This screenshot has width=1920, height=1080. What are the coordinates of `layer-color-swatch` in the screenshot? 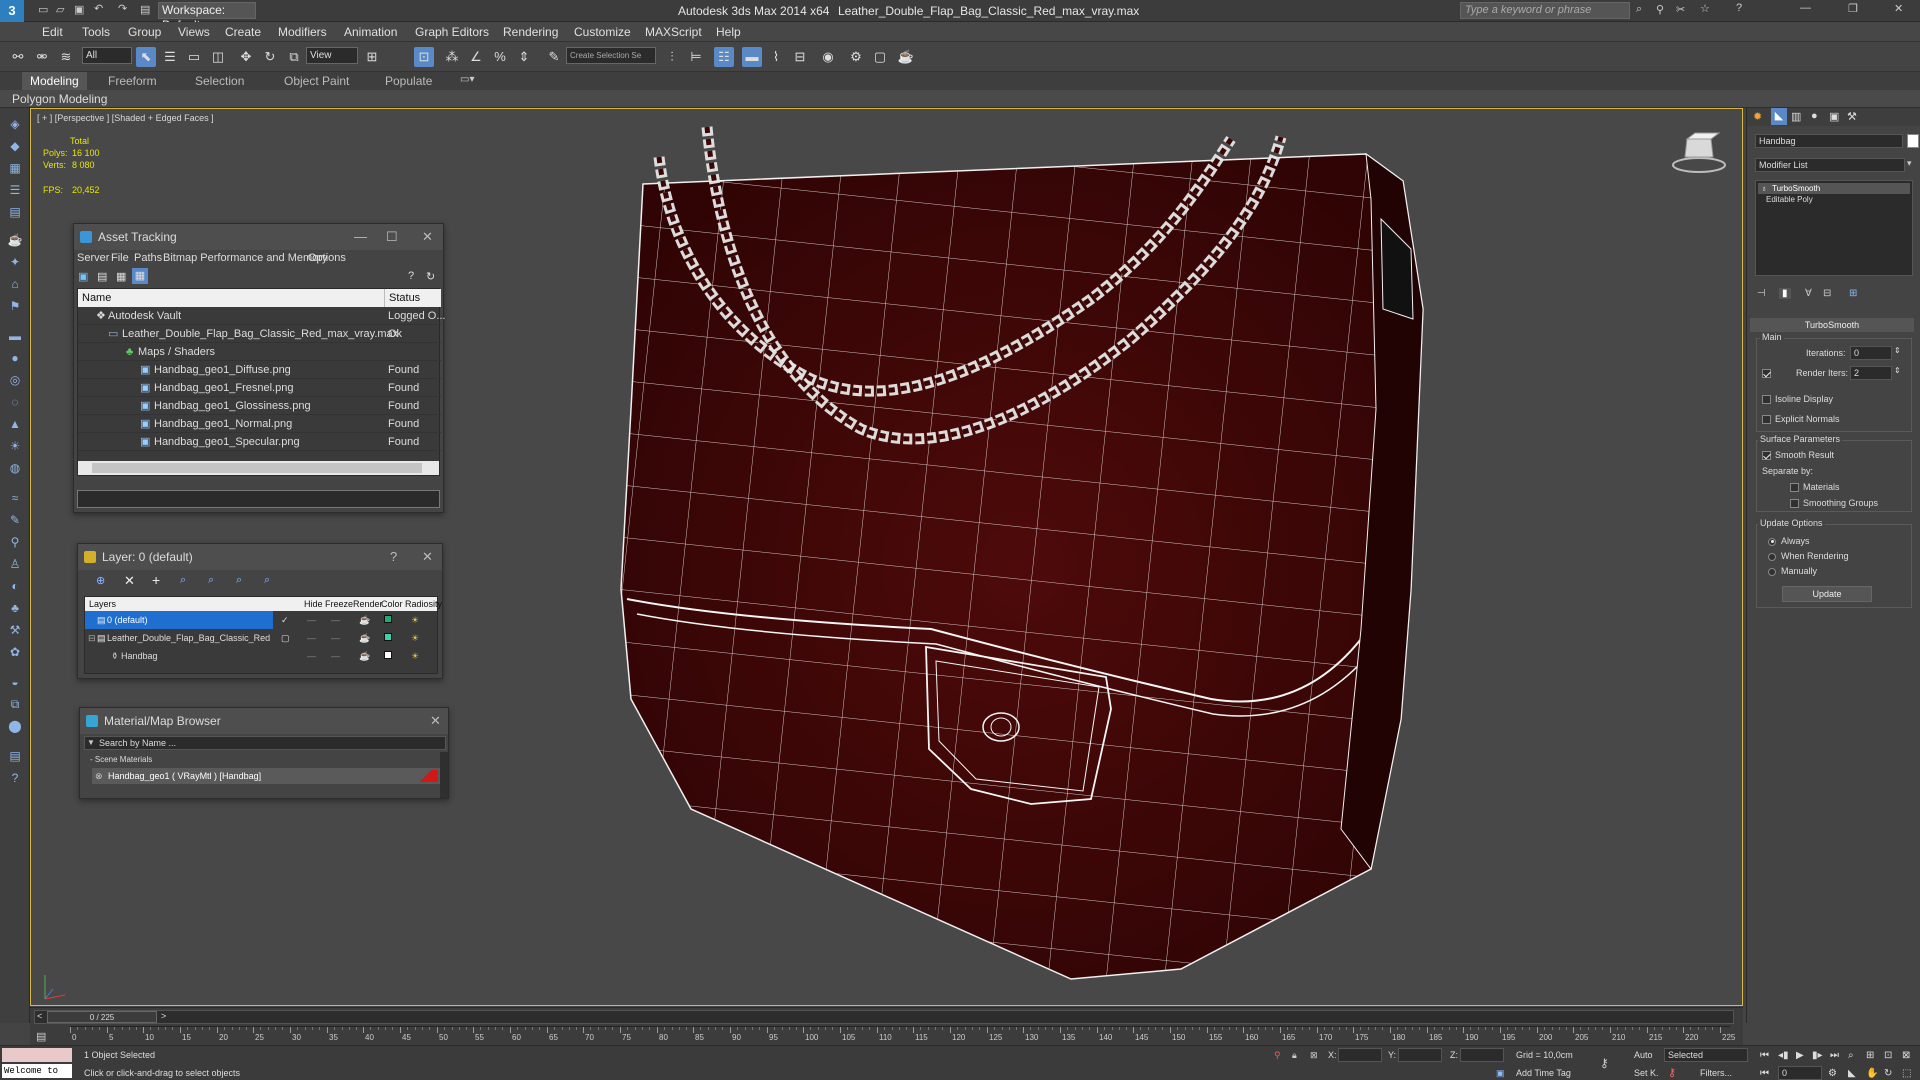 It's located at (388, 637).